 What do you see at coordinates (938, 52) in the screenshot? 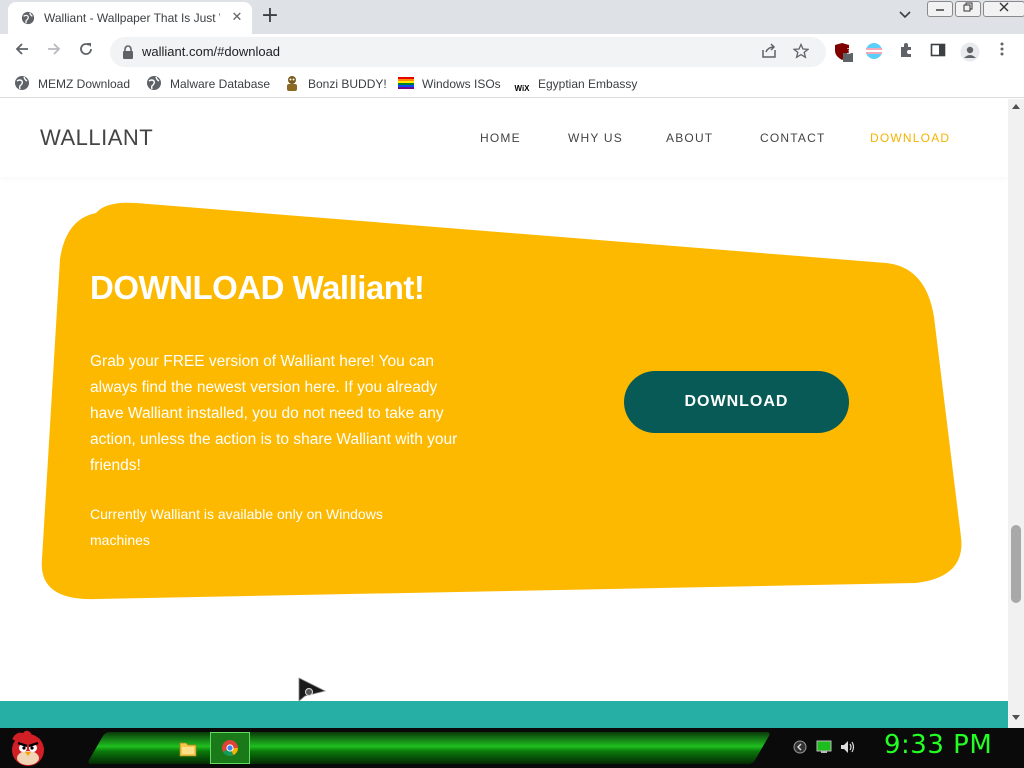
I see `side-panel-icon` at bounding box center [938, 52].